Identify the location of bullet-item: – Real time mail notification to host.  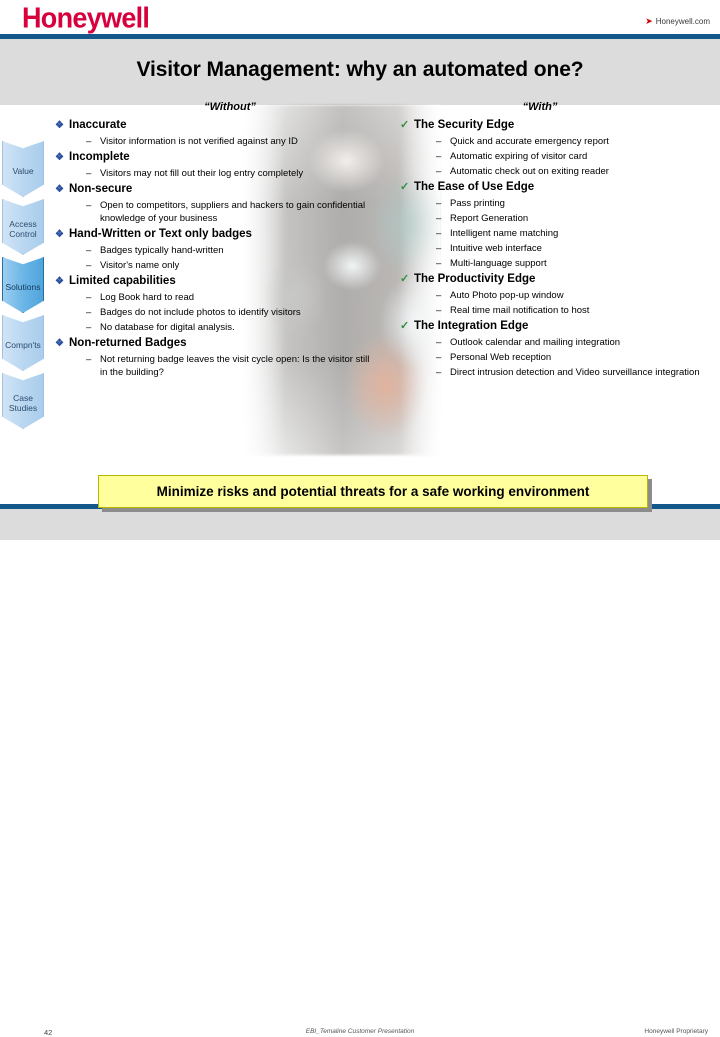
(560, 310).